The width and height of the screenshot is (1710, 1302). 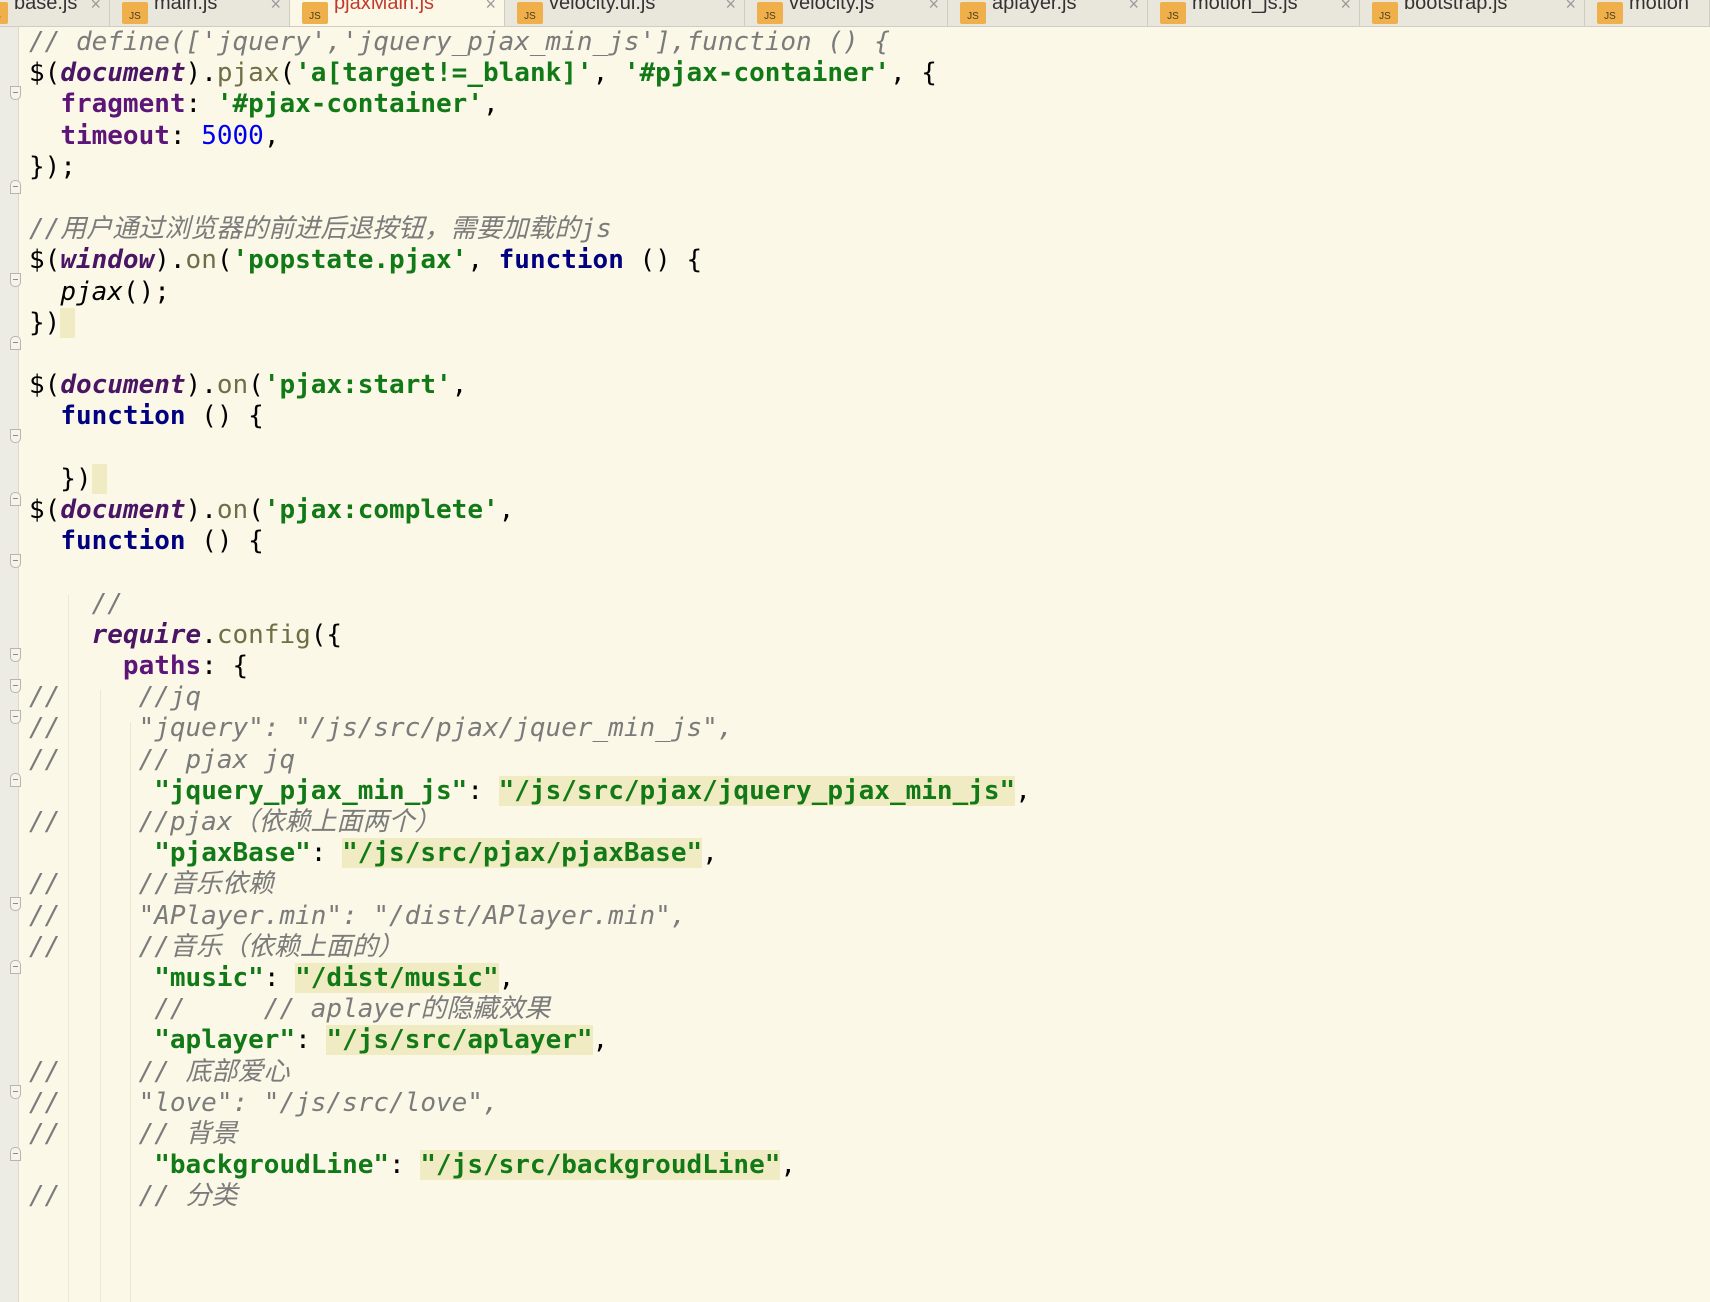 What do you see at coordinates (235, 822) in the screenshot?
I see `code-line: // //pjax（依赖上面两个）` at bounding box center [235, 822].